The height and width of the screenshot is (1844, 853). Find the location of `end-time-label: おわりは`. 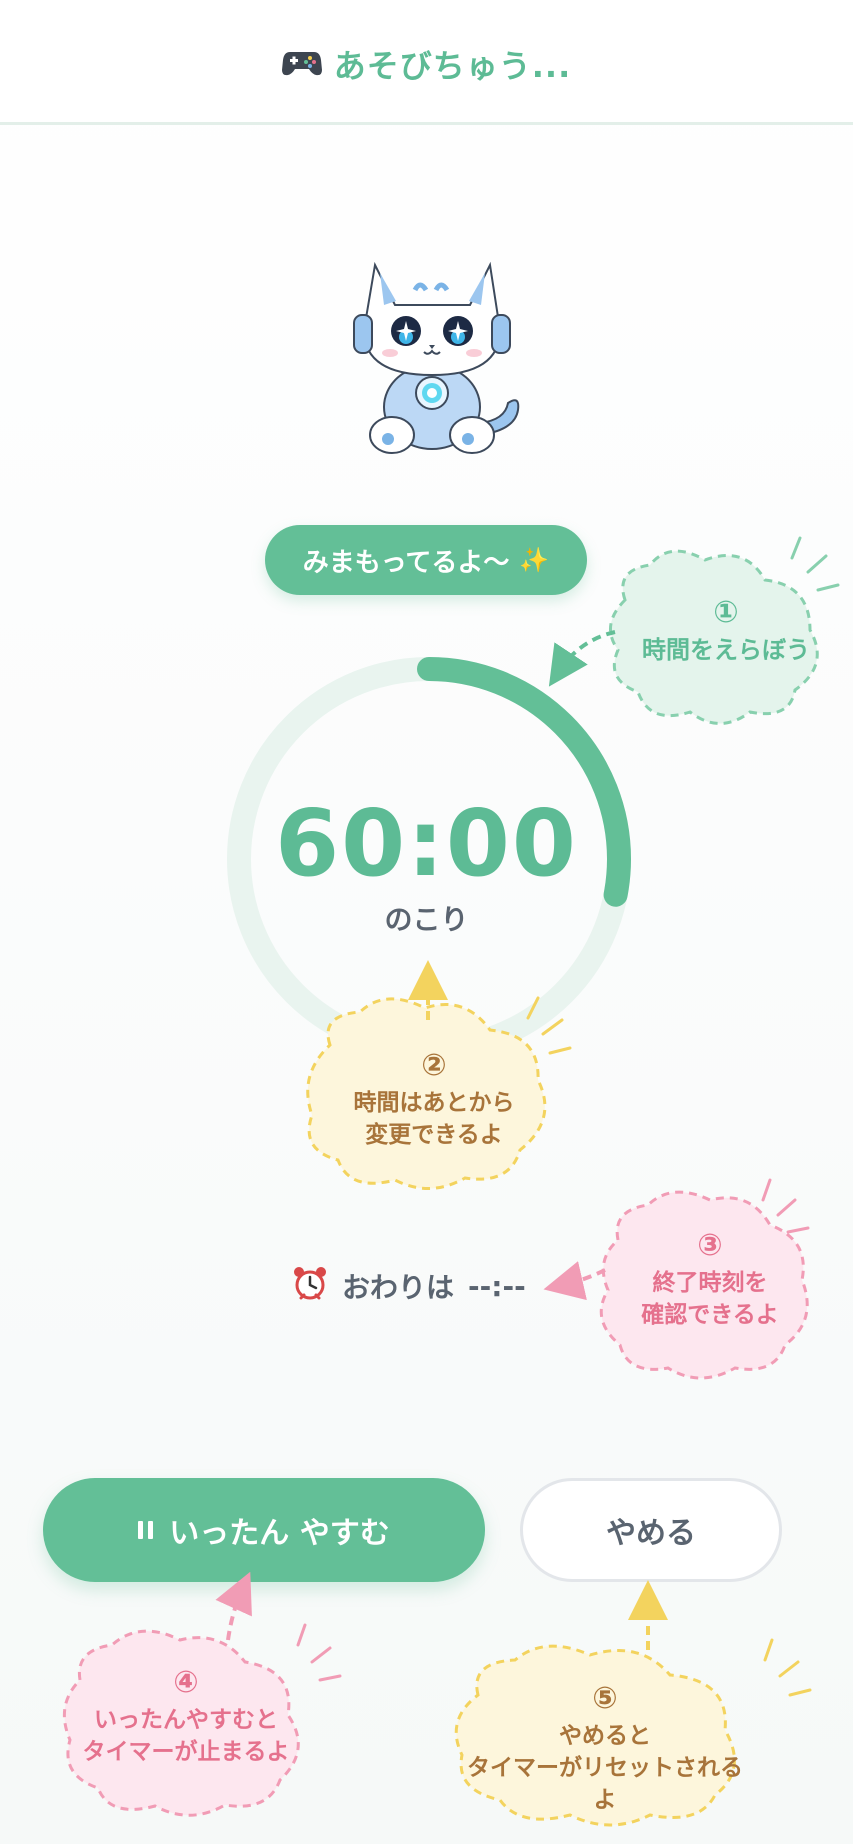

end-time-label: おわりは is located at coordinates (398, 1287).